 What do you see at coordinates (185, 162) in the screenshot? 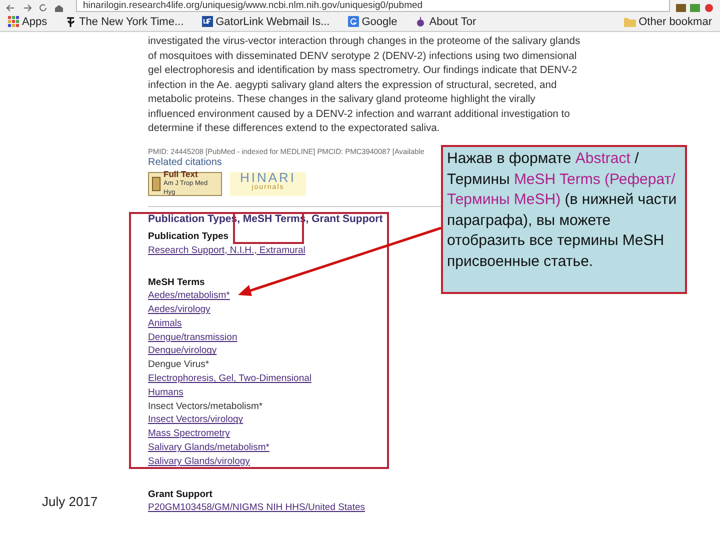
I see `related-citations-link: Related citations` at bounding box center [185, 162].